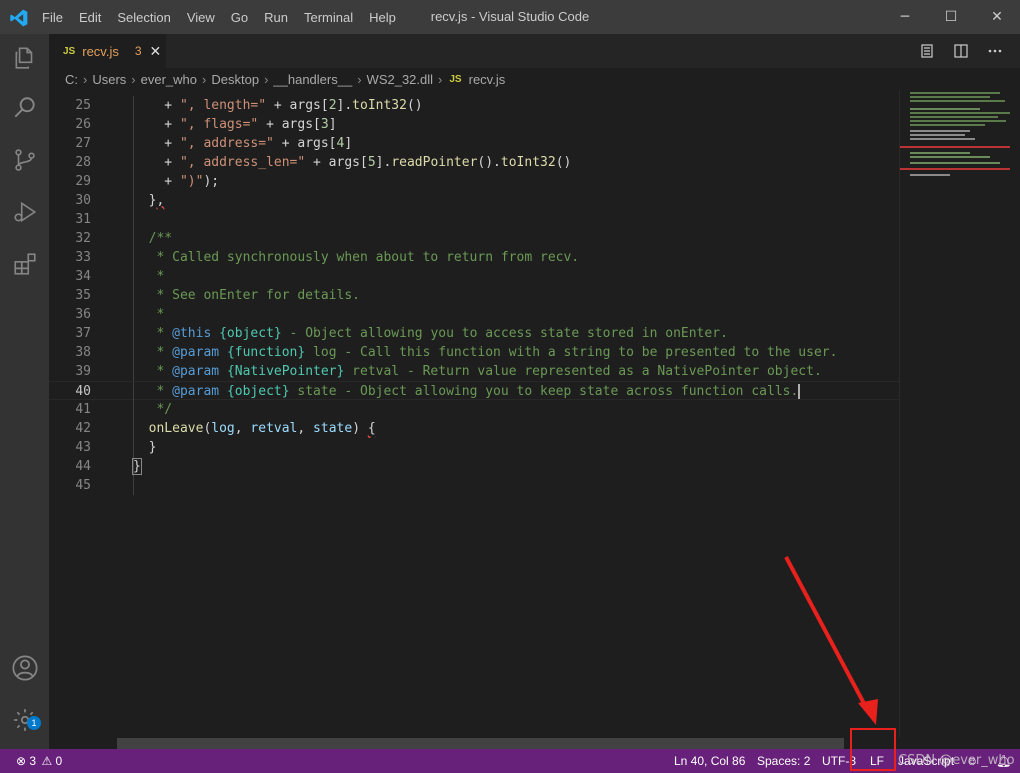 Image resolution: width=1020 pixels, height=773 pixels. Describe the element at coordinates (709, 761) in the screenshot. I see `cursor-position: Ln 40, Col 86` at that location.